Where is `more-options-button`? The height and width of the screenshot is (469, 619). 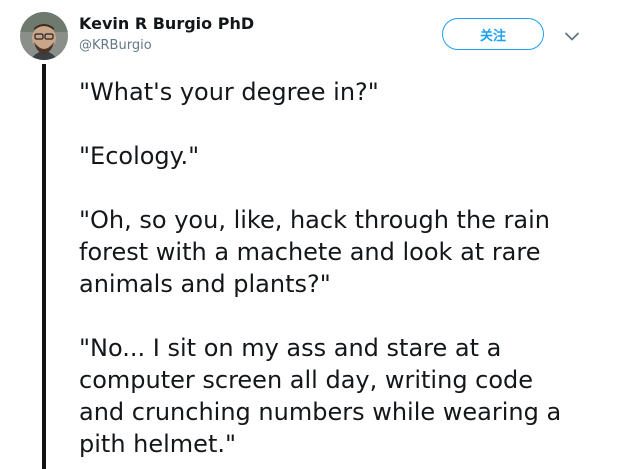 more-options-button is located at coordinates (572, 36).